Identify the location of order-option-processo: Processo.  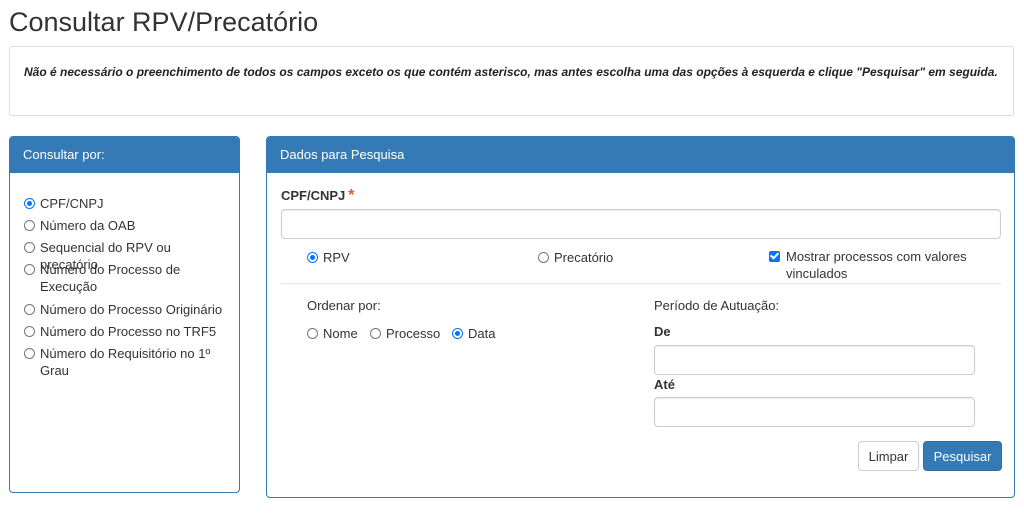
(405, 333).